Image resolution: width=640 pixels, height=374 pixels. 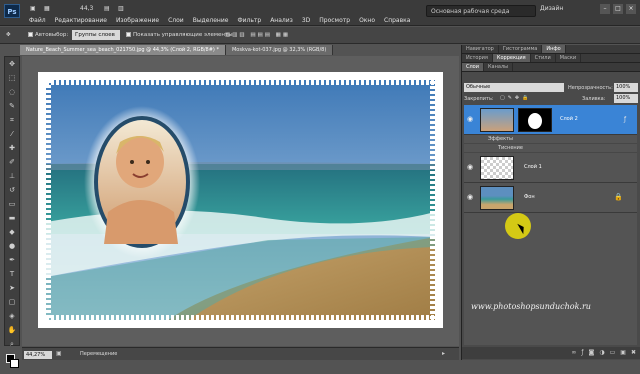 What do you see at coordinates (592, 353) in the screenshot?
I see `mask-button-icon: ◙` at bounding box center [592, 353].